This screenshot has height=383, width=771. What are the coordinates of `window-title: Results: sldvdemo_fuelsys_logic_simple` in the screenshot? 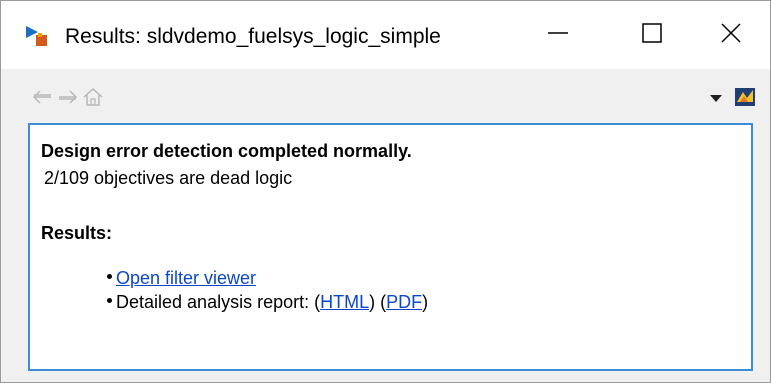 It's located at (253, 36).